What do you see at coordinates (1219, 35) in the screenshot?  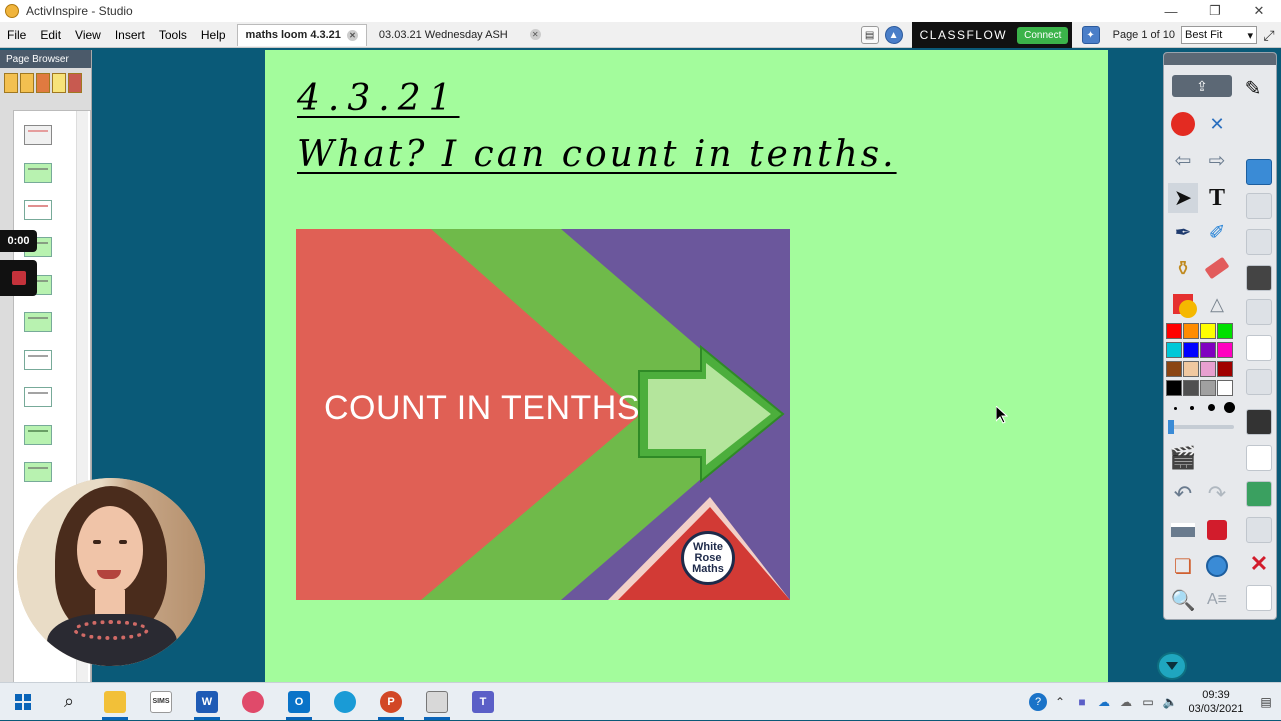 I see `zoom-select: Best Fit ▾` at bounding box center [1219, 35].